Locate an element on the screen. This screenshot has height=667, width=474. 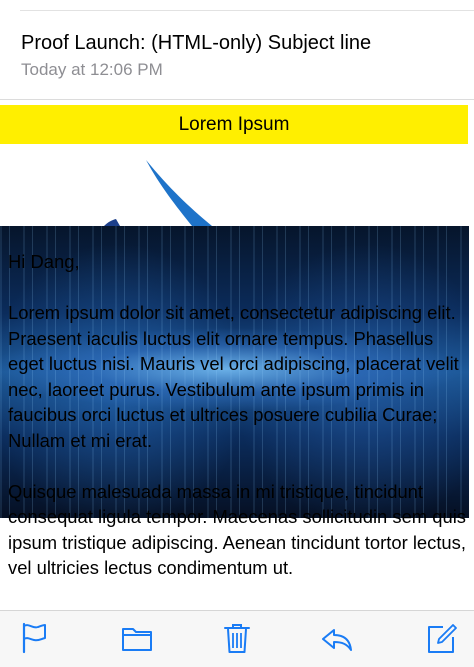
reply-icon is located at coordinates (337, 640).